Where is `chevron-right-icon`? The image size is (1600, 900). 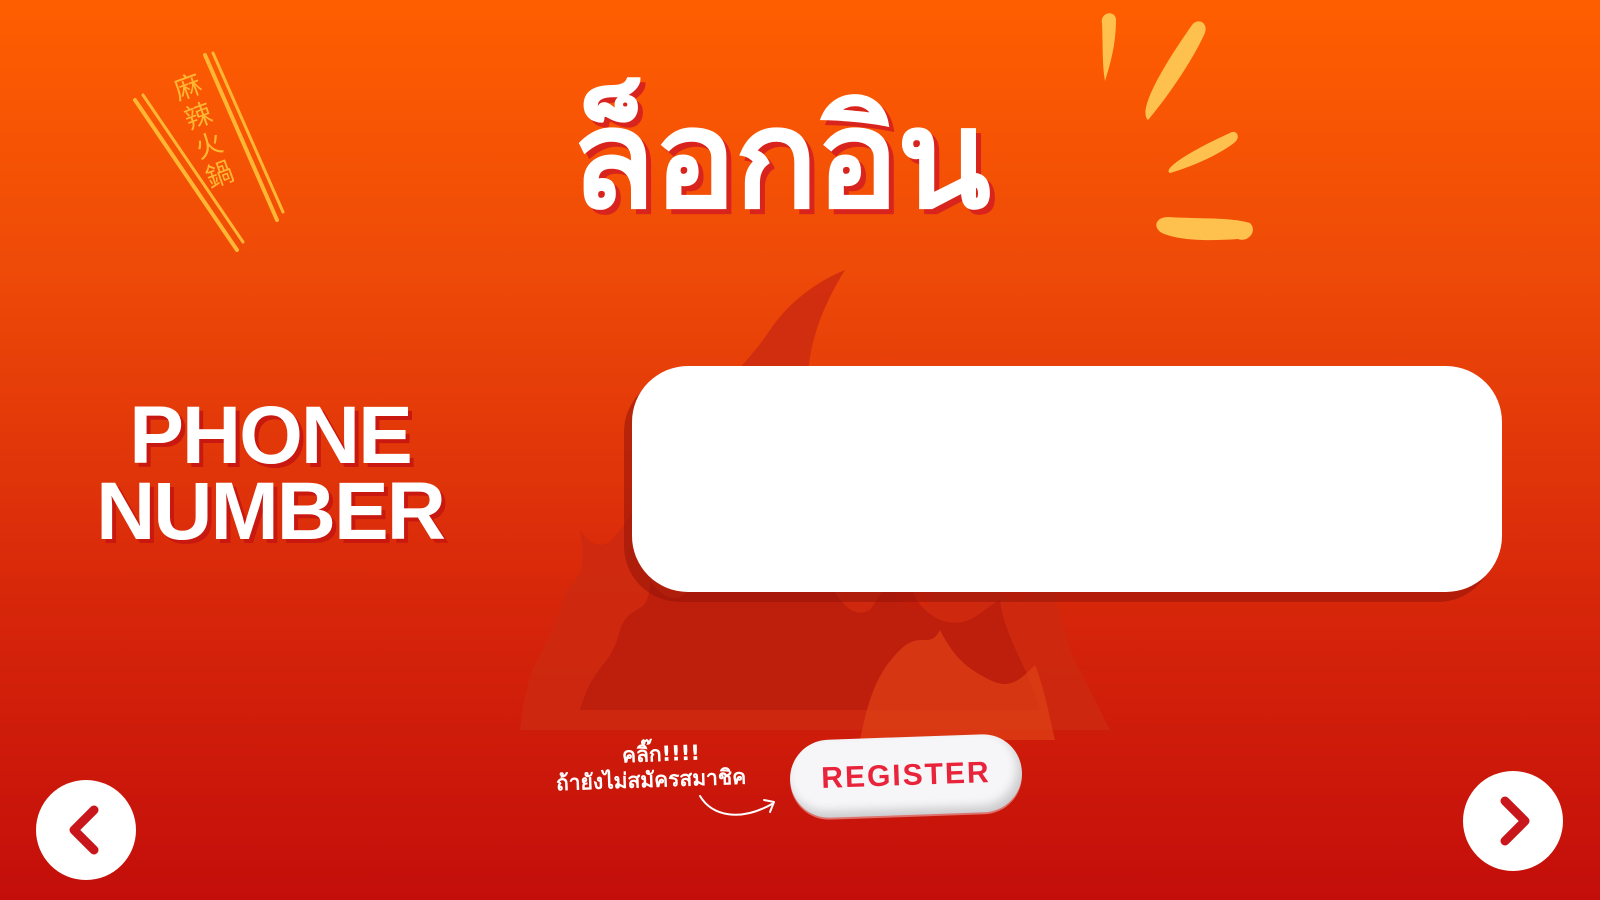 chevron-right-icon is located at coordinates (1515, 821).